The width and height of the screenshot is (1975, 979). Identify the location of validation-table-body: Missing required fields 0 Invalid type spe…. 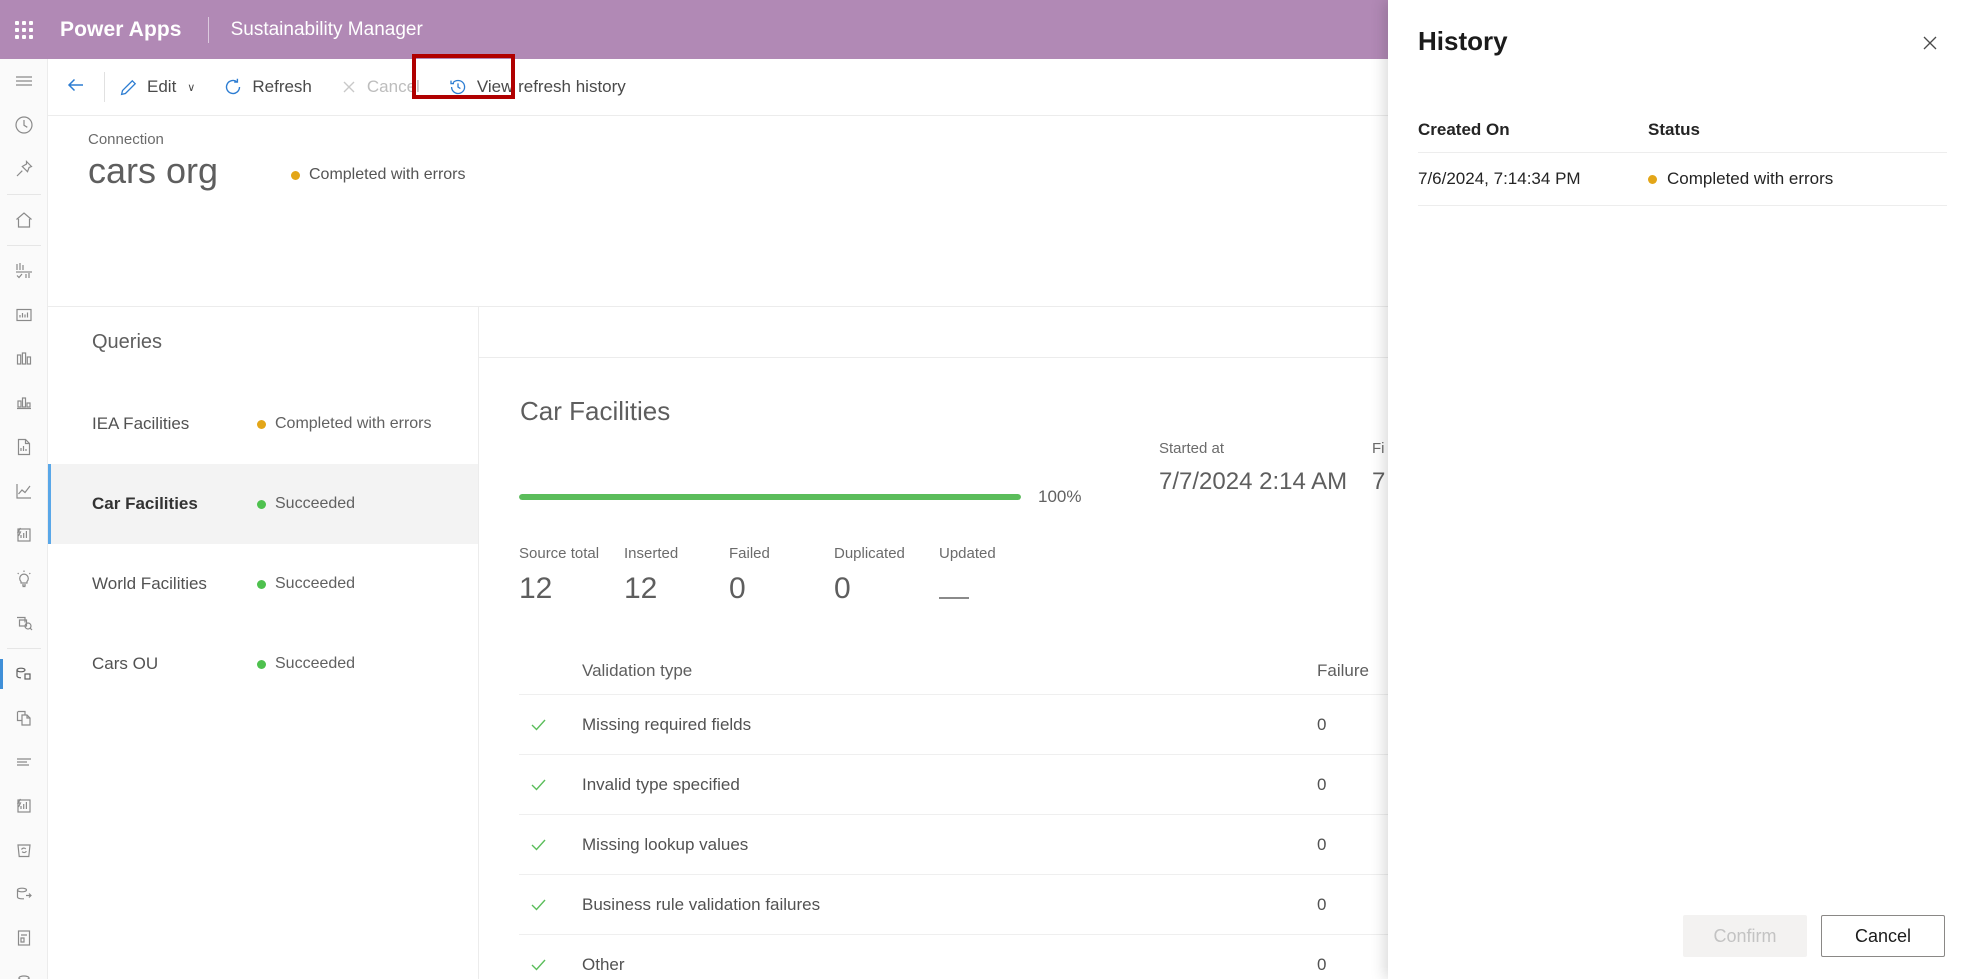
(963, 836).